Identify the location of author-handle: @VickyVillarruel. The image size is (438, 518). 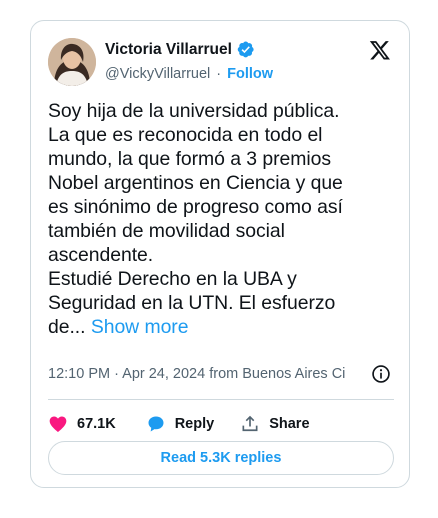
(157, 74).